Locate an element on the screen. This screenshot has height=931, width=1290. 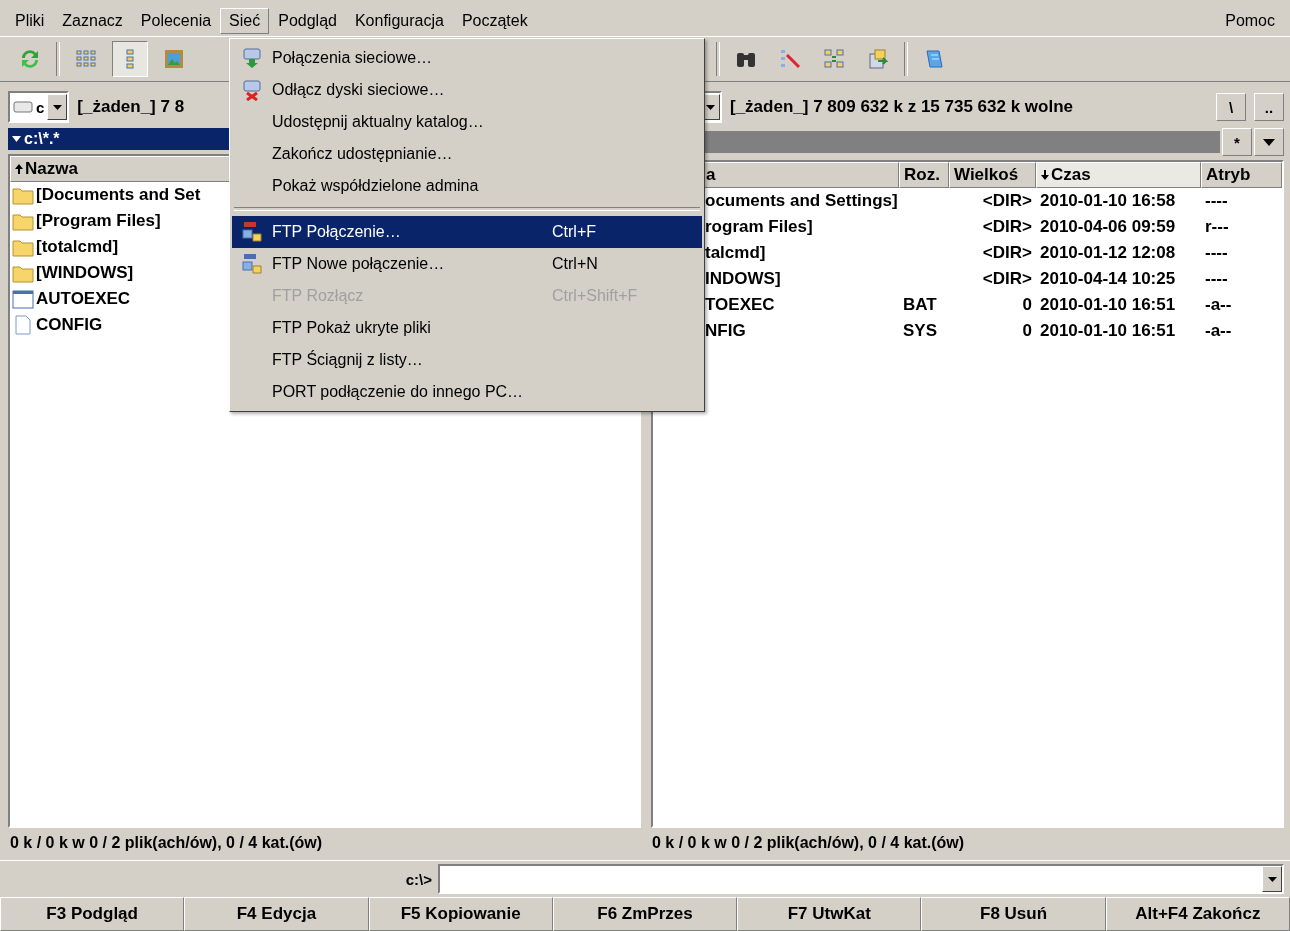
function-key-button: F5 Kopiowanie is located at coordinates (460, 914).